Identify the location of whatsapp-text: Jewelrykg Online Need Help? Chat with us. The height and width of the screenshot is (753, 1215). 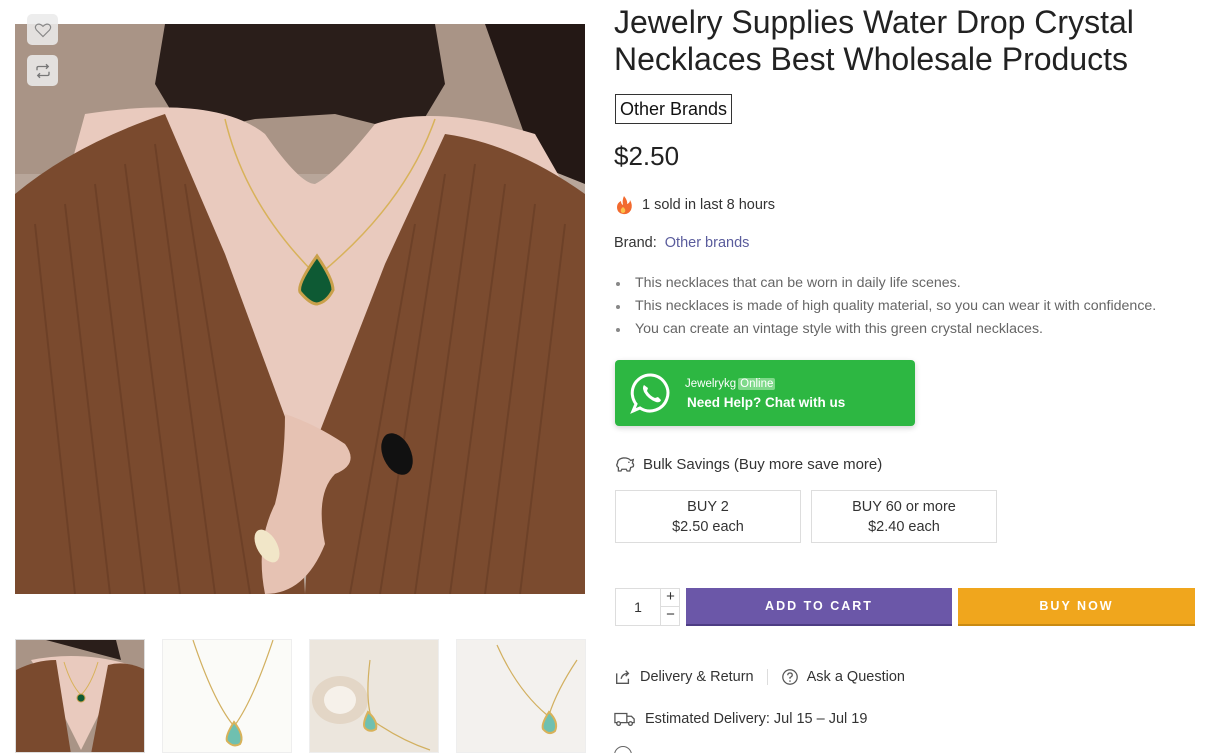
(765, 393).